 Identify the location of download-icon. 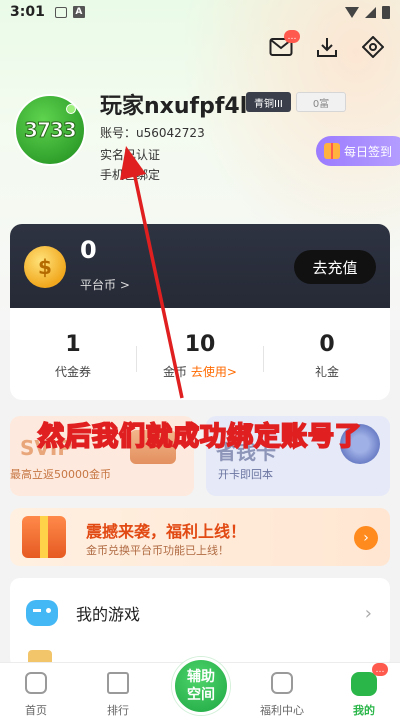
(327, 47).